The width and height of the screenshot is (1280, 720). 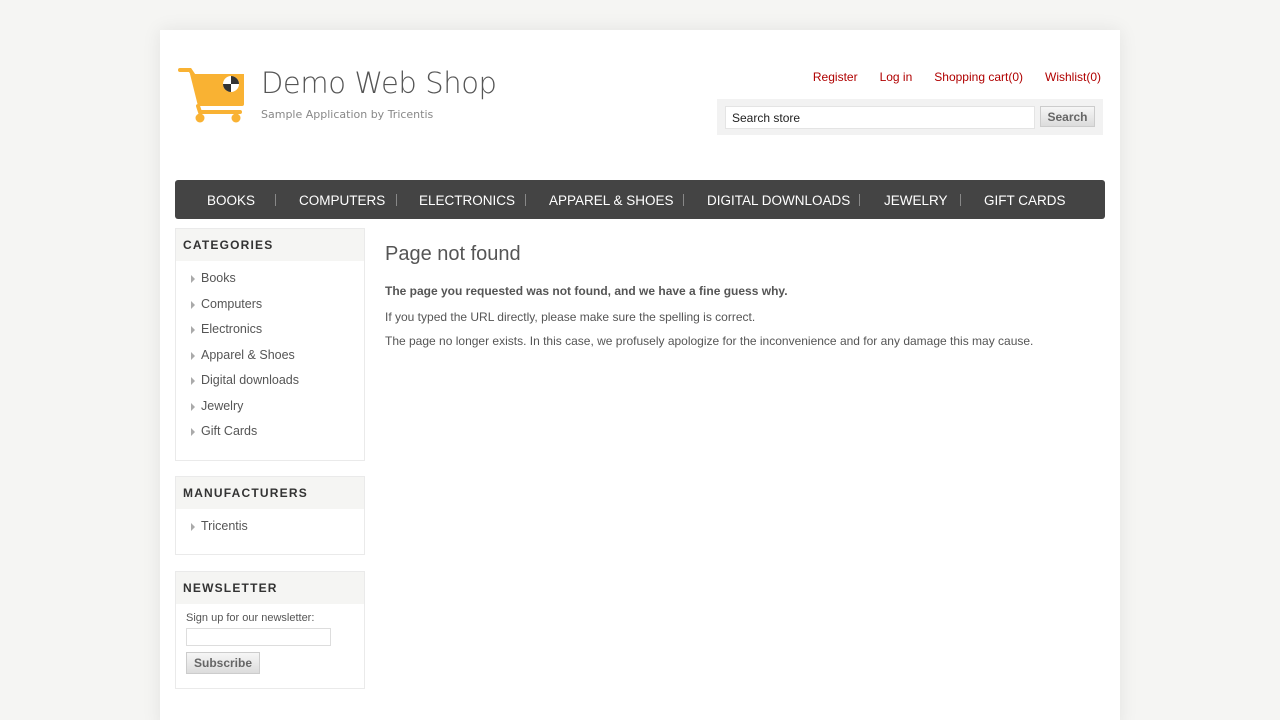 I want to click on newsletter-label: Sign up for our newsletter:, so click(x=250, y=618).